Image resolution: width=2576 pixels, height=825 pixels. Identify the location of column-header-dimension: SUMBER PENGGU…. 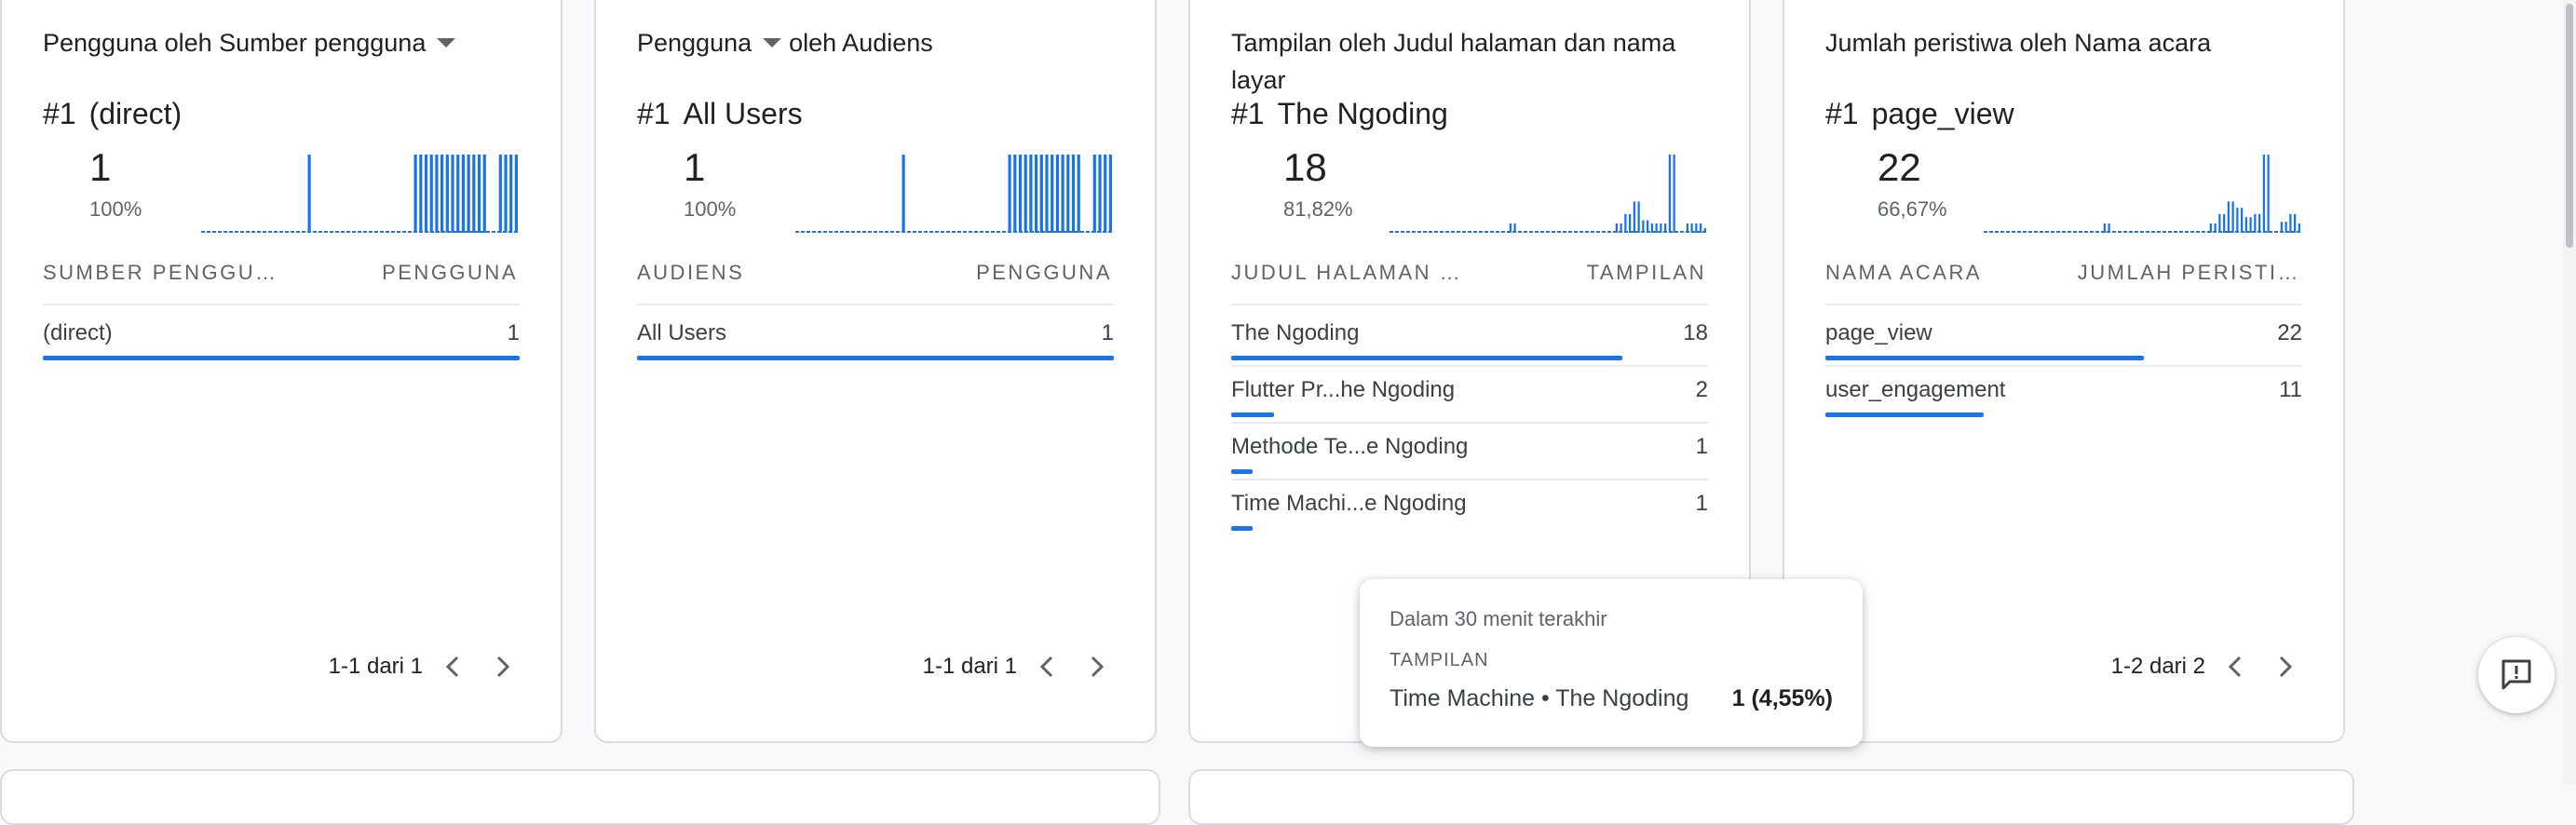
(160, 273).